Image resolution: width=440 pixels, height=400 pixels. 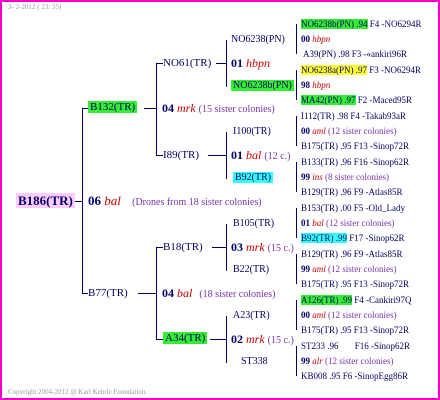 What do you see at coordinates (379, 54) in the screenshot?
I see `g4-right-2: F3 -«ankiri96R` at bounding box center [379, 54].